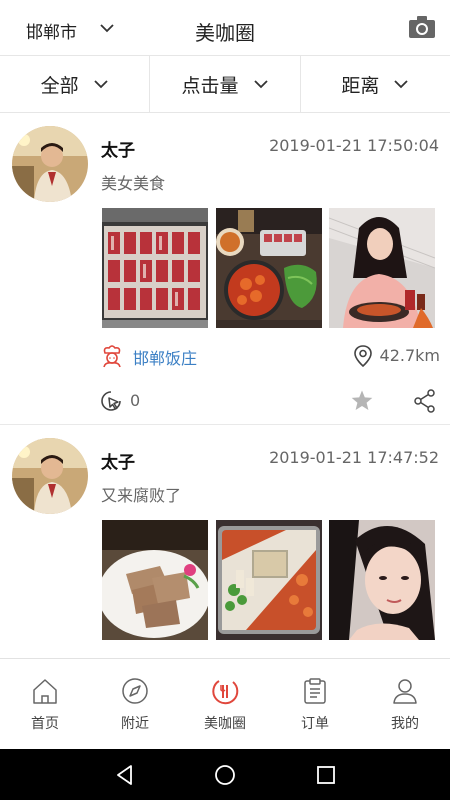 This screenshot has height=800, width=450. I want to click on tab-orders: 订单, so click(315, 704).